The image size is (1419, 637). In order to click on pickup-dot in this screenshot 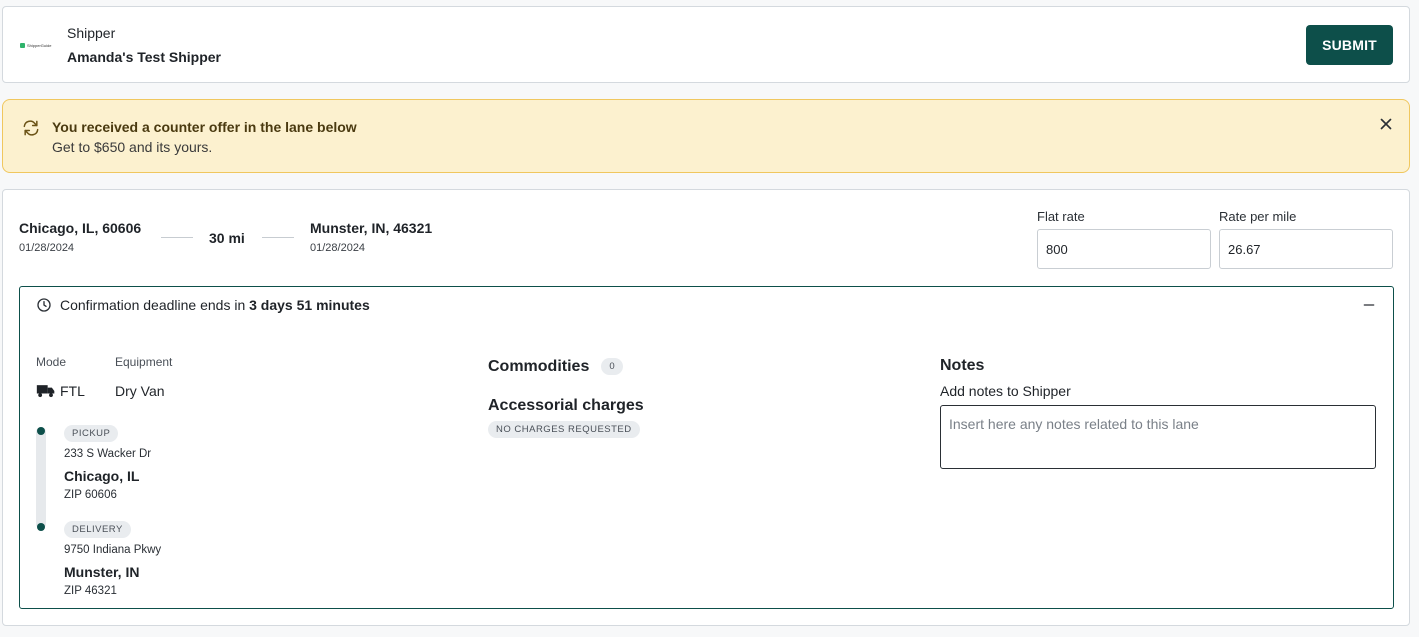, I will do `click(41, 431)`.